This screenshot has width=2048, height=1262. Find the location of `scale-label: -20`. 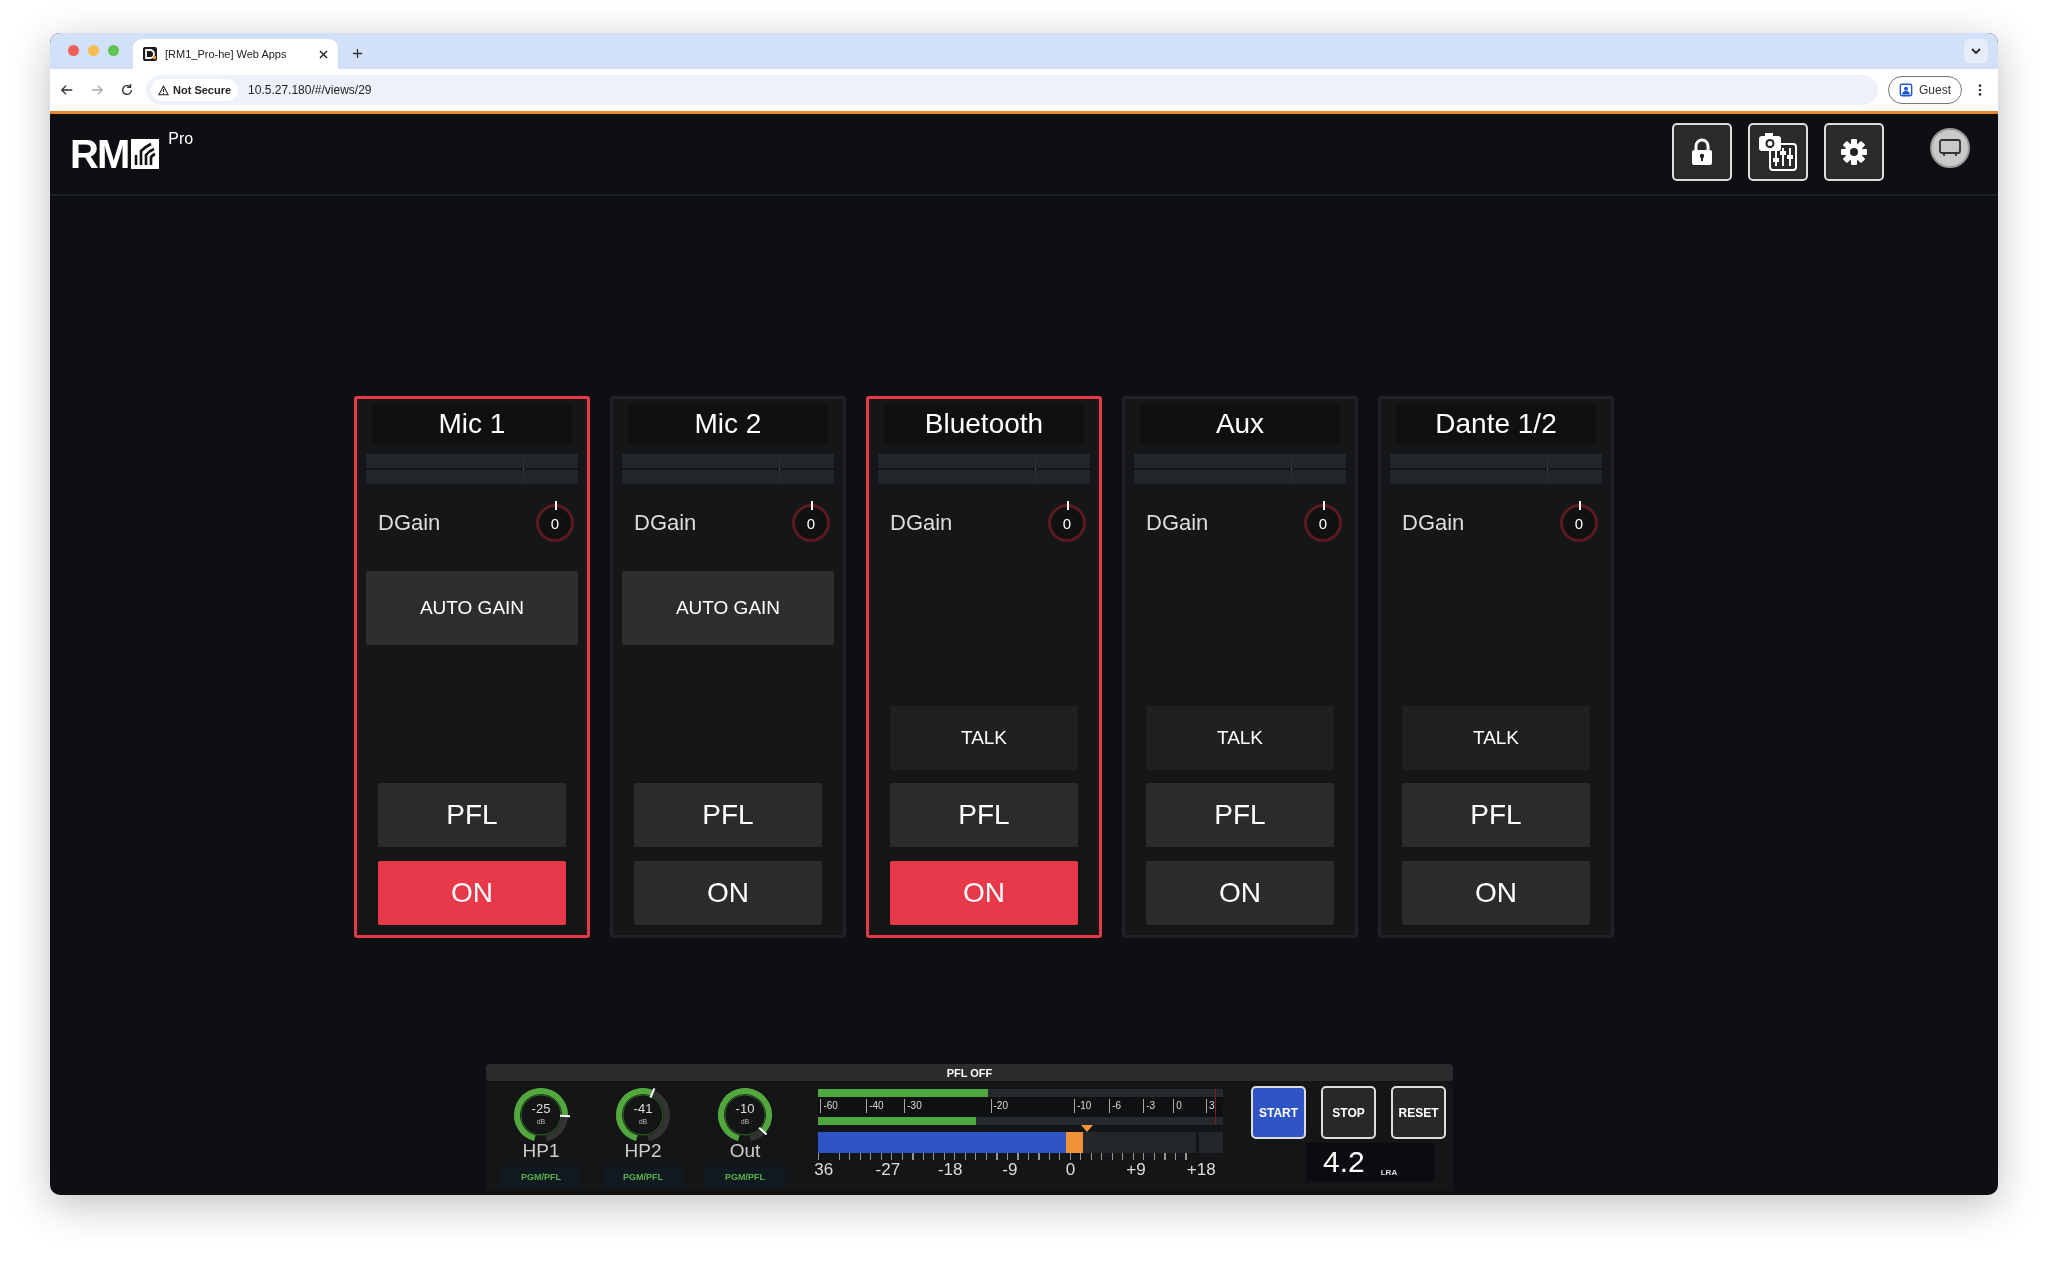

scale-label: -20 is located at coordinates (999, 1106).